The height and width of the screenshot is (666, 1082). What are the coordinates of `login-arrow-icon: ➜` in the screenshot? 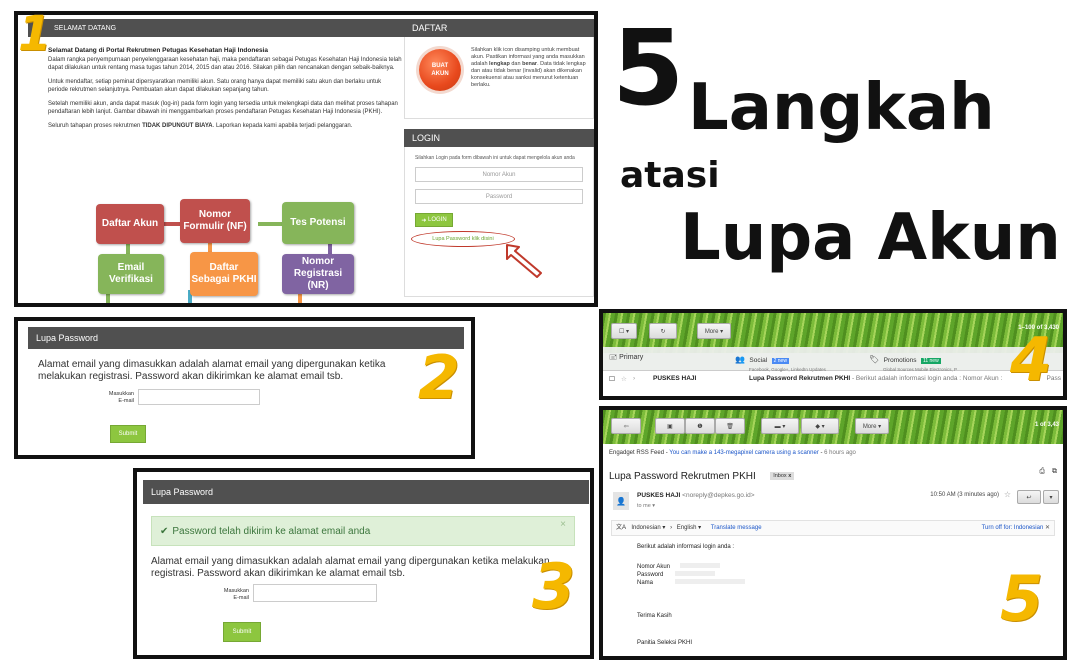 It's located at (425, 220).